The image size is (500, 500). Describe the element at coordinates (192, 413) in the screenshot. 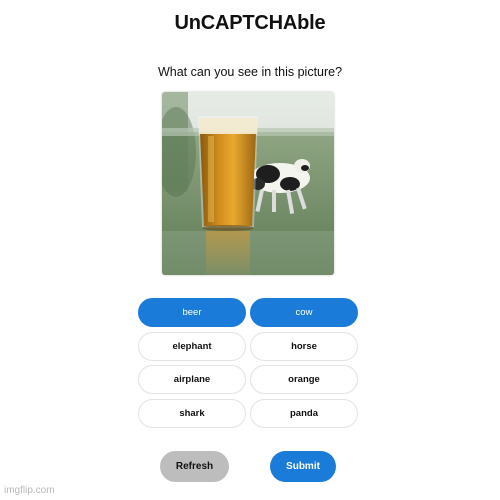

I see `option-shark-button: shark` at that location.